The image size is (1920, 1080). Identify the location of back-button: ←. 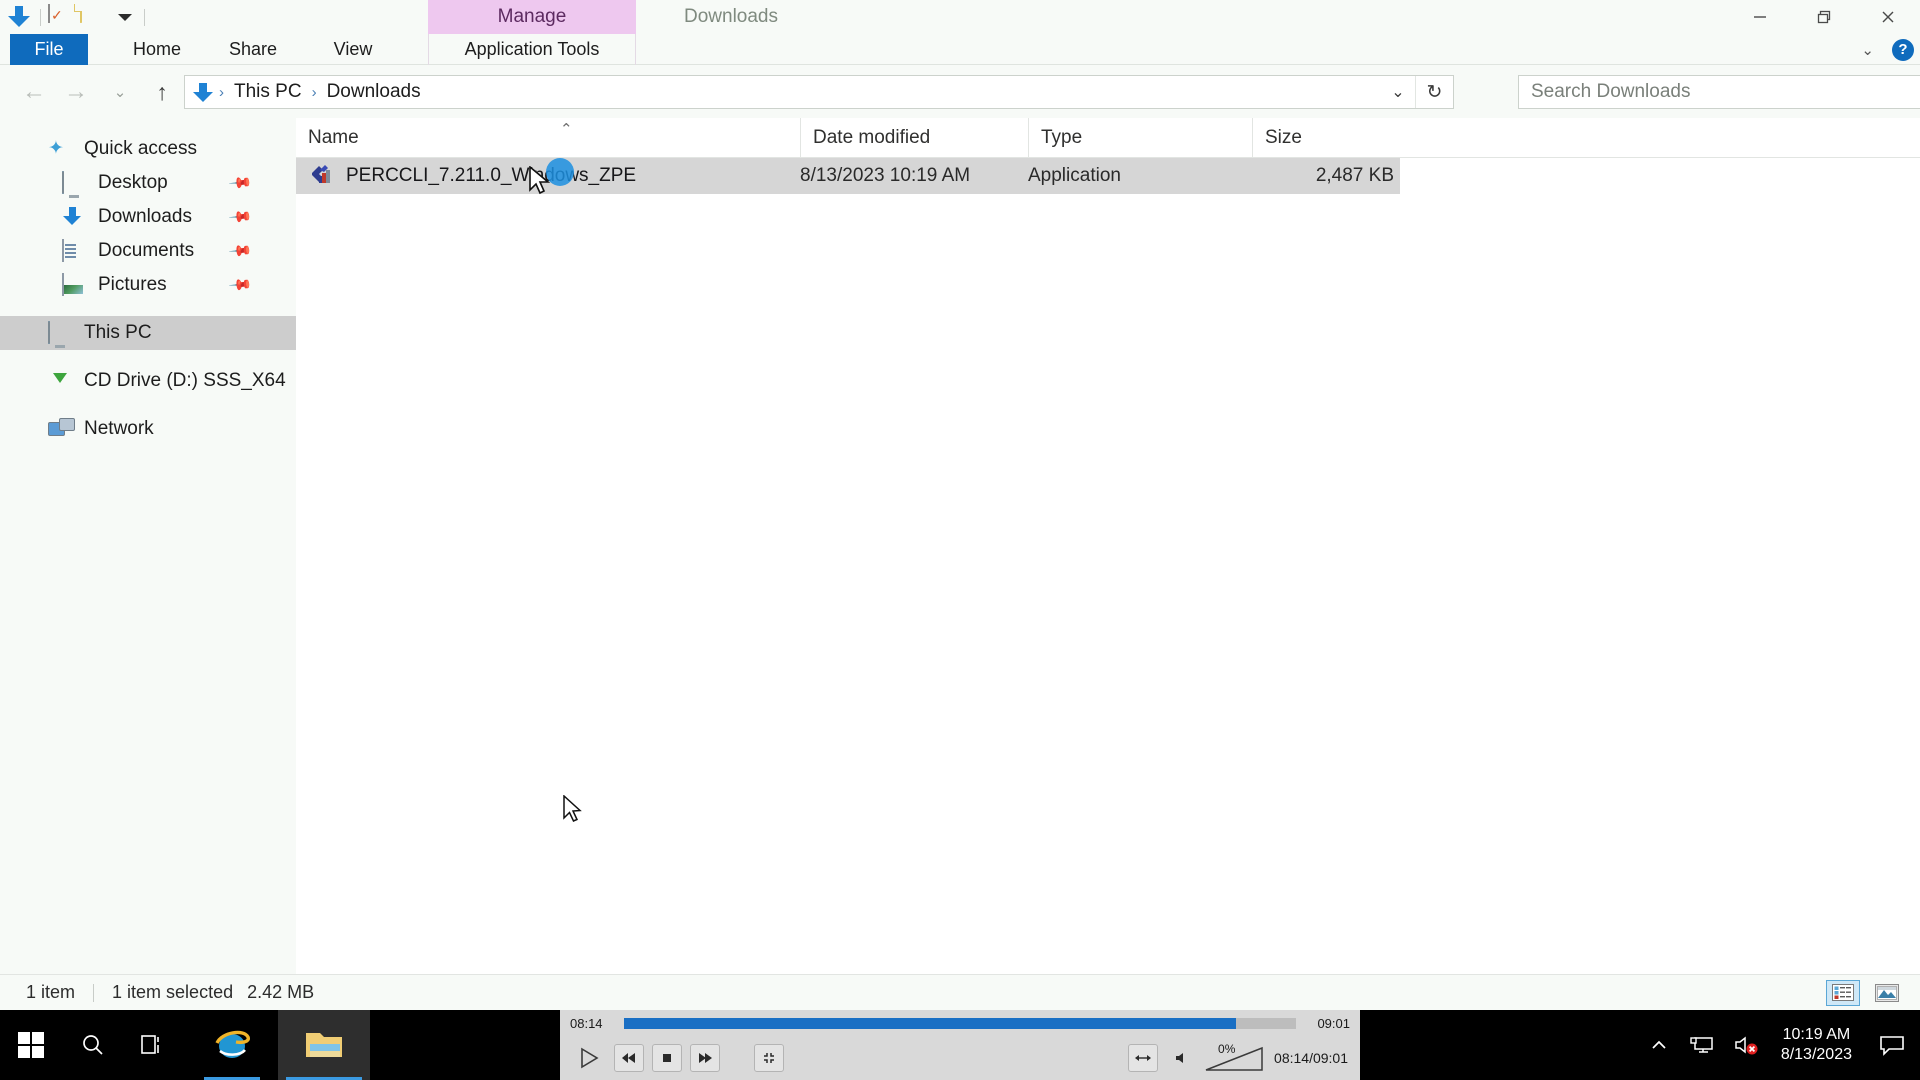
(34, 92).